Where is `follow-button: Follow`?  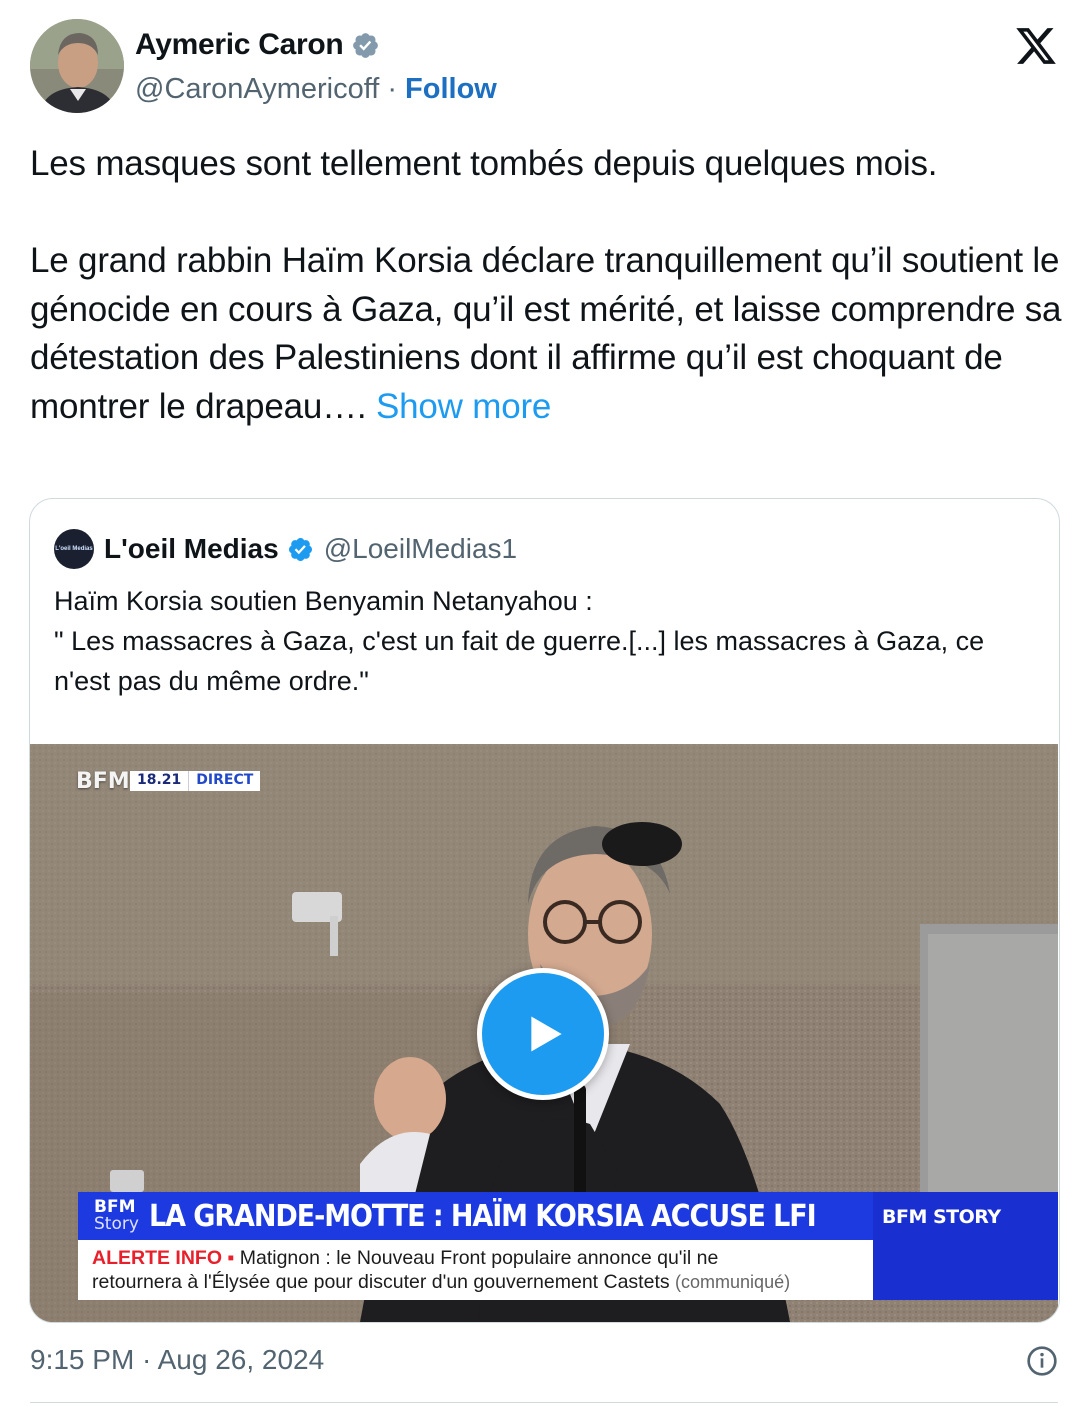
follow-button: Follow is located at coordinates (451, 89).